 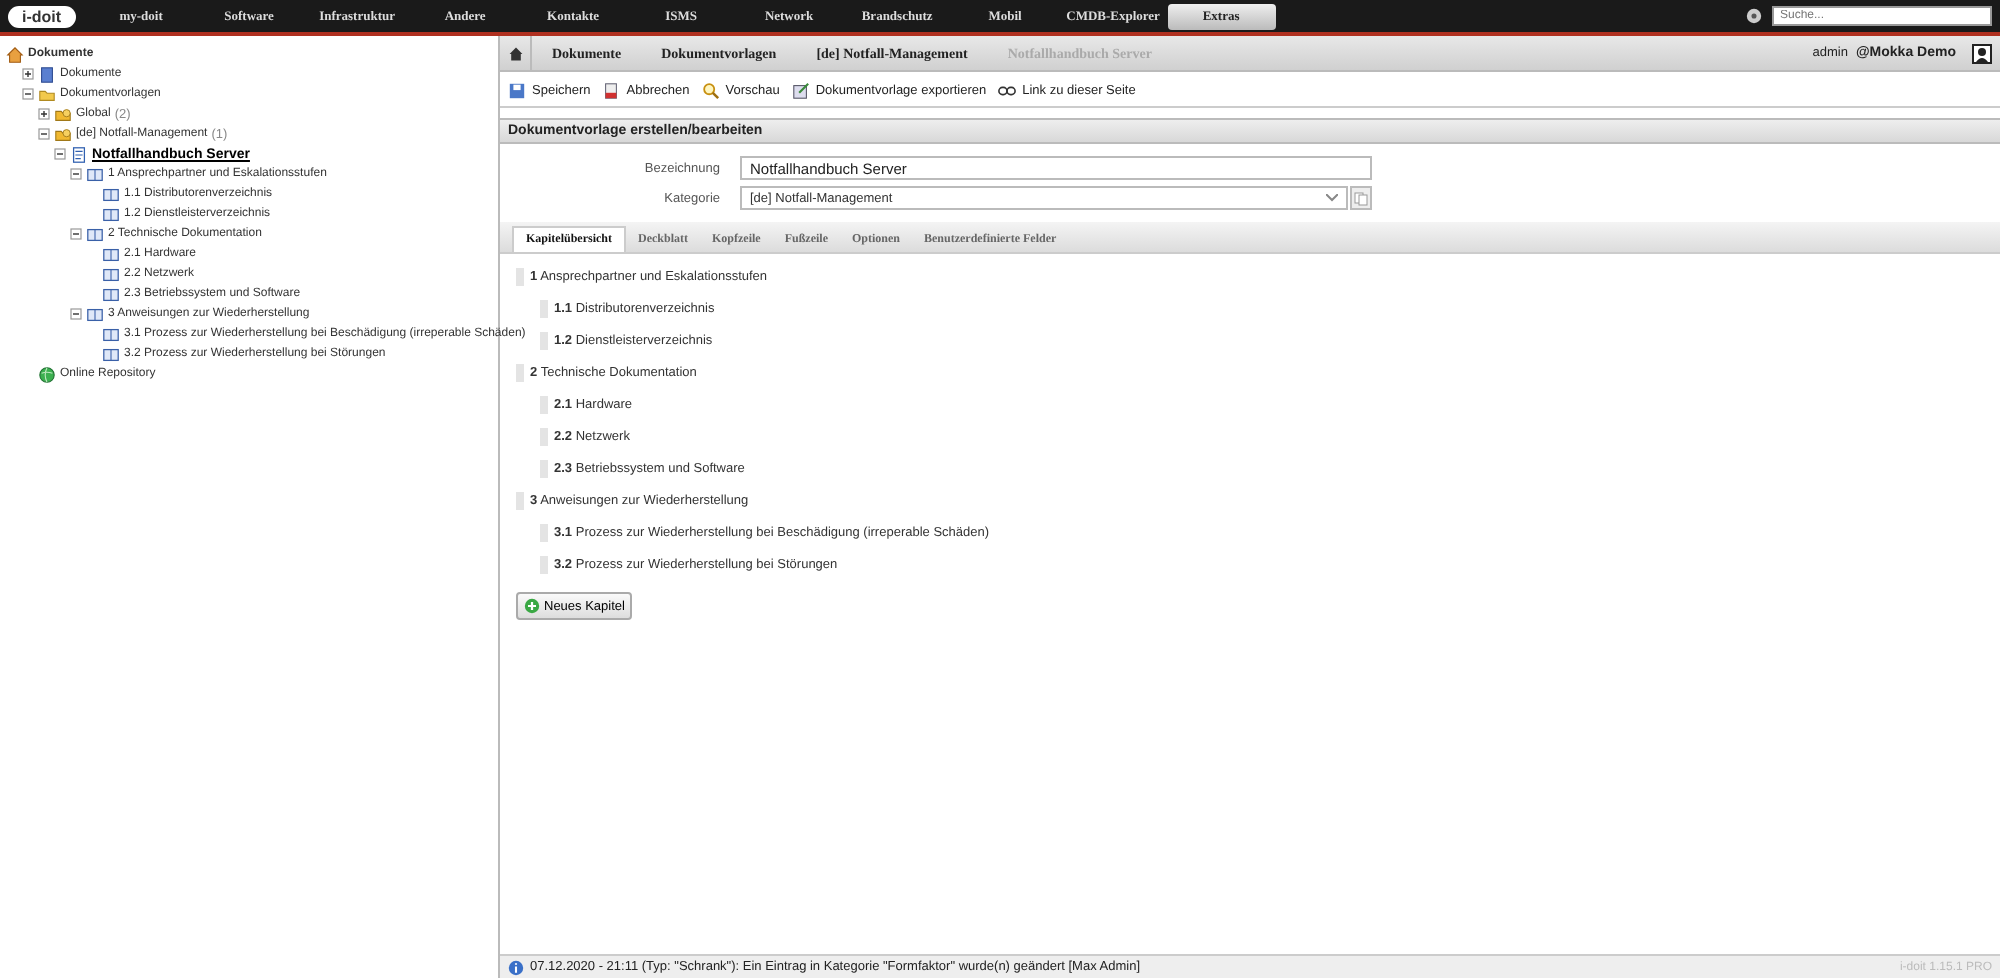 I want to click on link-icon, so click(x=1007, y=90).